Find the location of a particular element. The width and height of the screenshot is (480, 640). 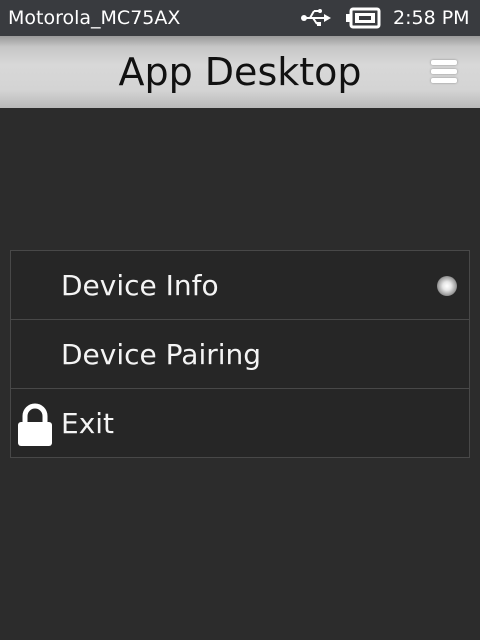

menu-button is located at coordinates (444, 72).